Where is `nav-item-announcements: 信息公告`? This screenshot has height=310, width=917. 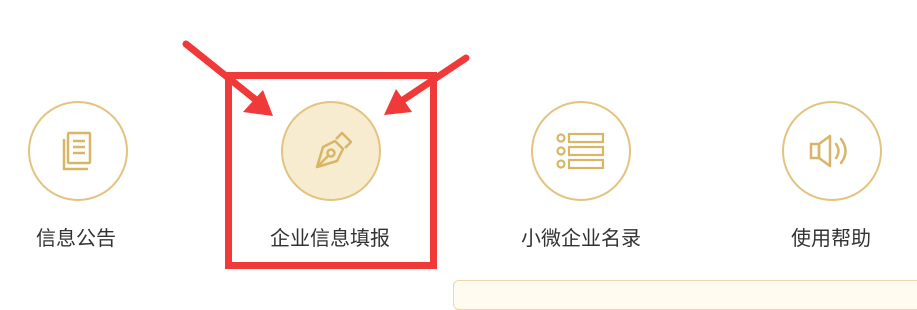 nav-item-announcements: 信息公告 is located at coordinates (83, 144).